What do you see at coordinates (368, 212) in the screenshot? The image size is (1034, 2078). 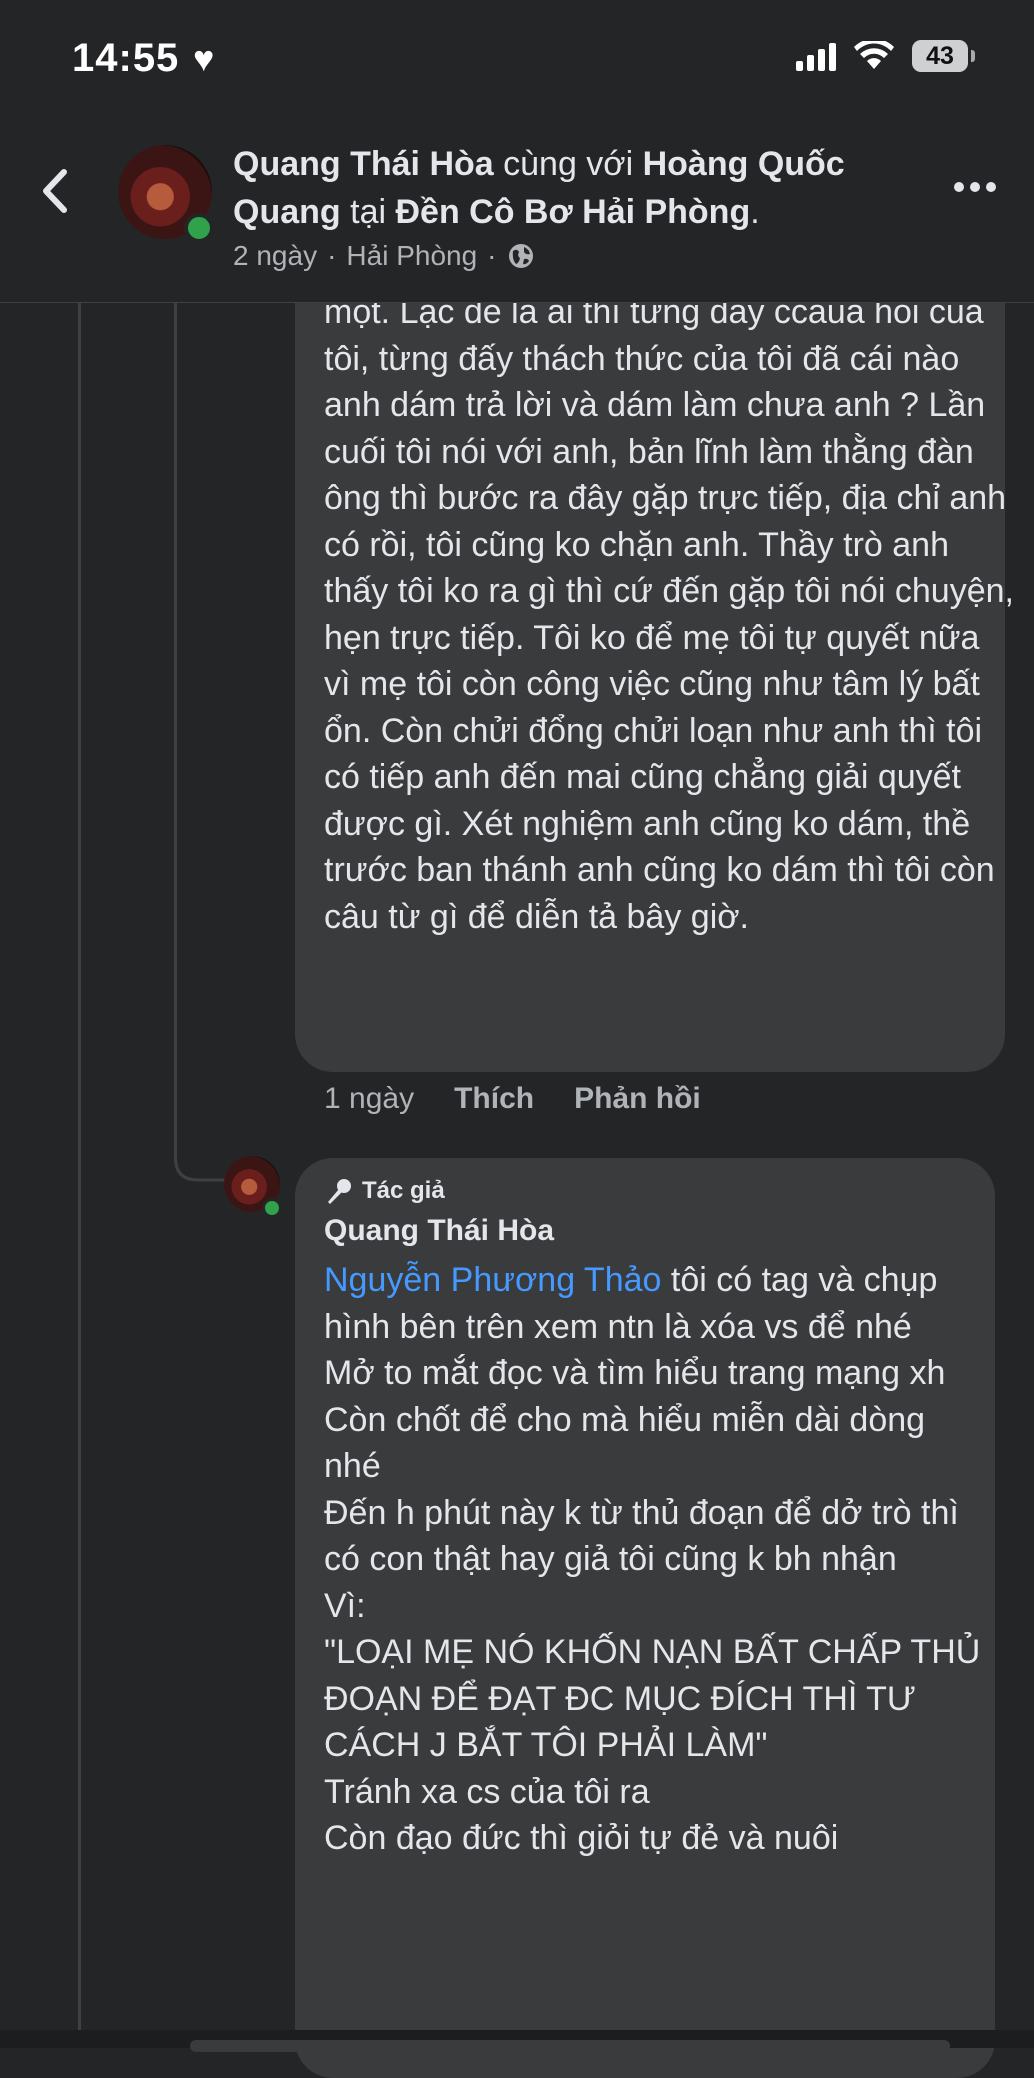 I see `at-text: tại` at bounding box center [368, 212].